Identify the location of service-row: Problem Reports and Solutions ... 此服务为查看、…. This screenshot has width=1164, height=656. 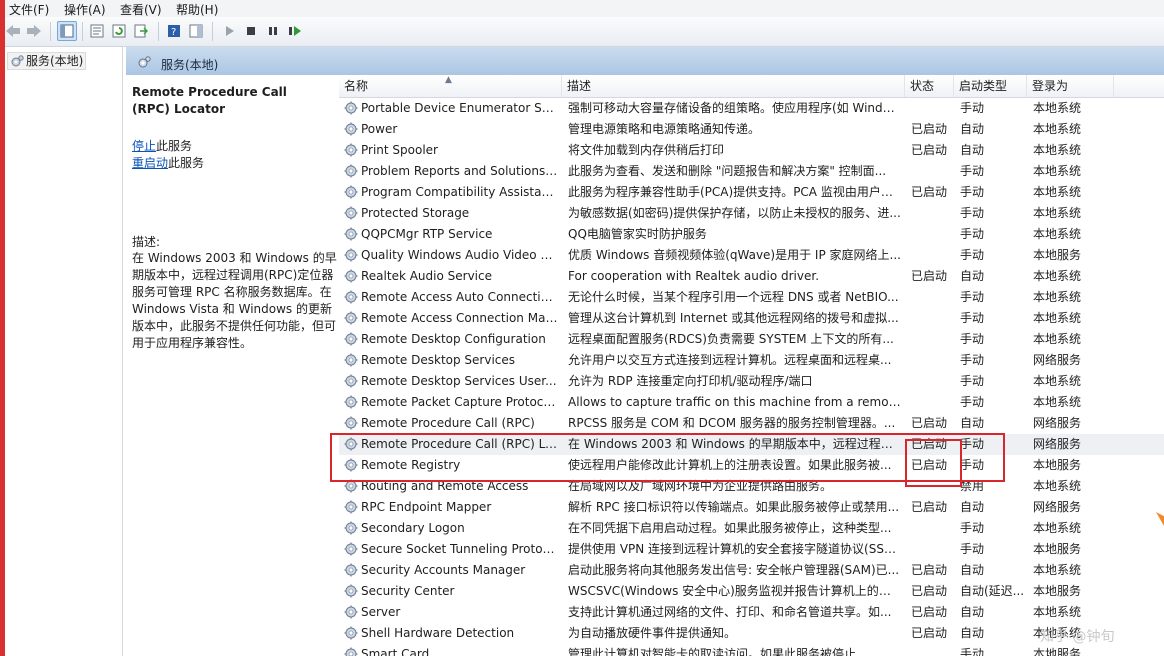
(751, 171).